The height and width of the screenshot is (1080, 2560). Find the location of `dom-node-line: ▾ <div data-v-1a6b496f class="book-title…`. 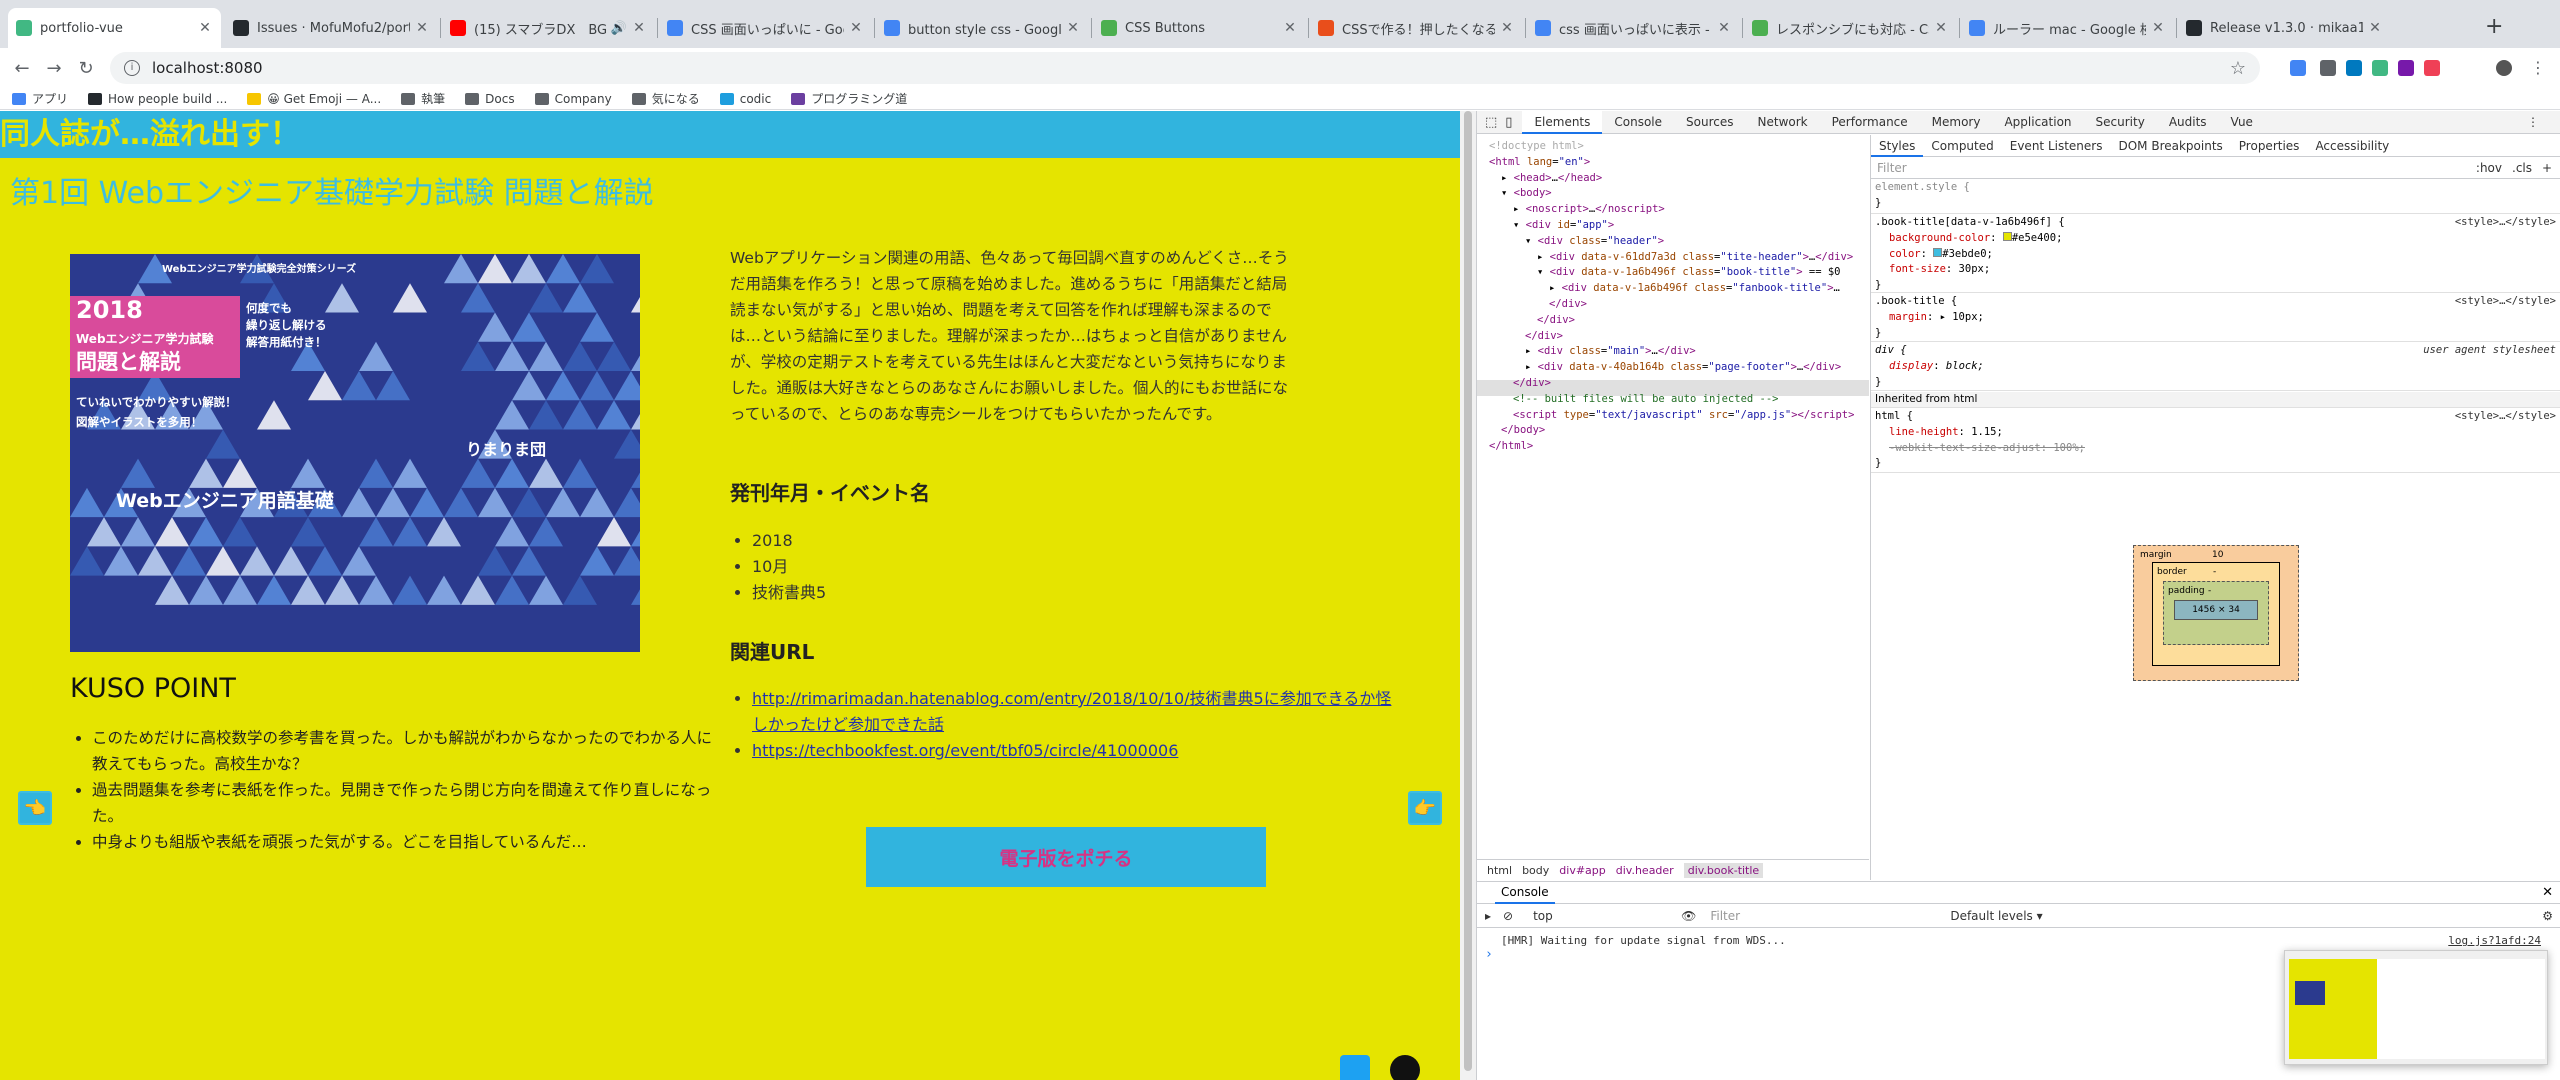

dom-node-line: ▾ <div data-v-1a6b496f class="book-title… is located at coordinates (1689, 273).